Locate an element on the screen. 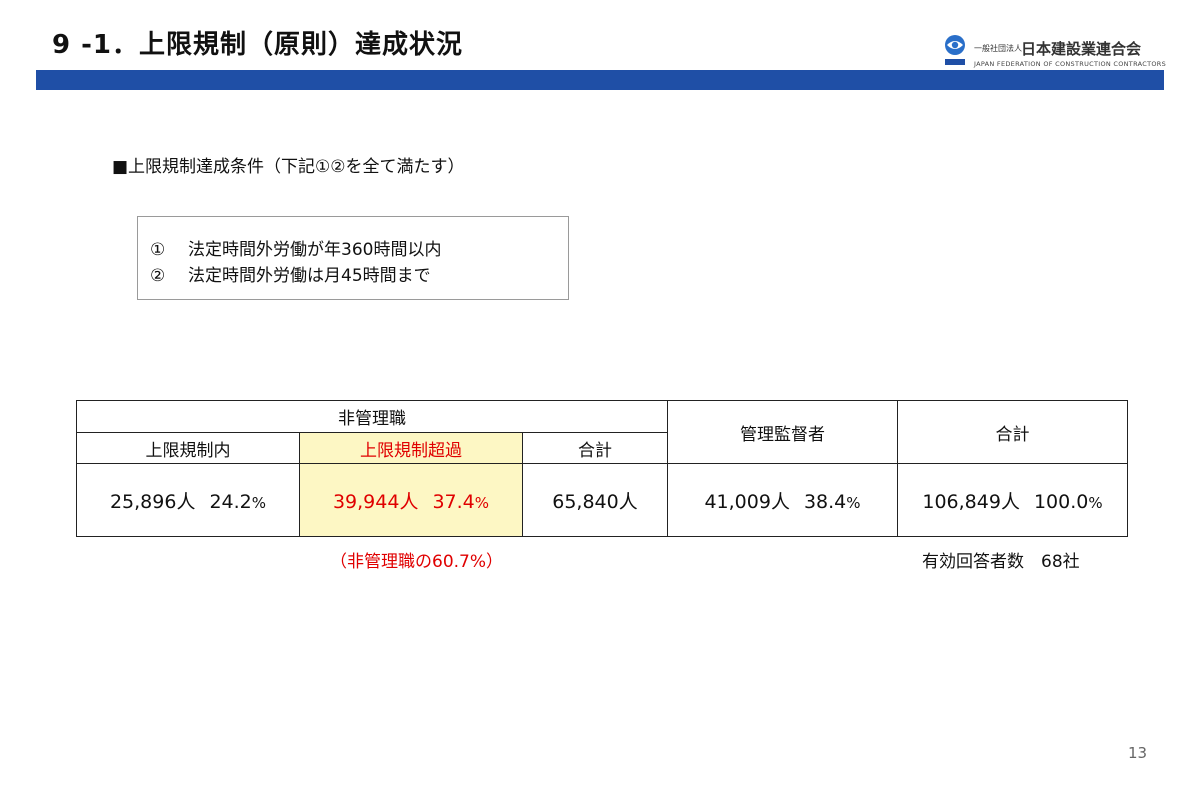  condition-item: ② 法定時間外労働は月45時間まで is located at coordinates (290, 273).